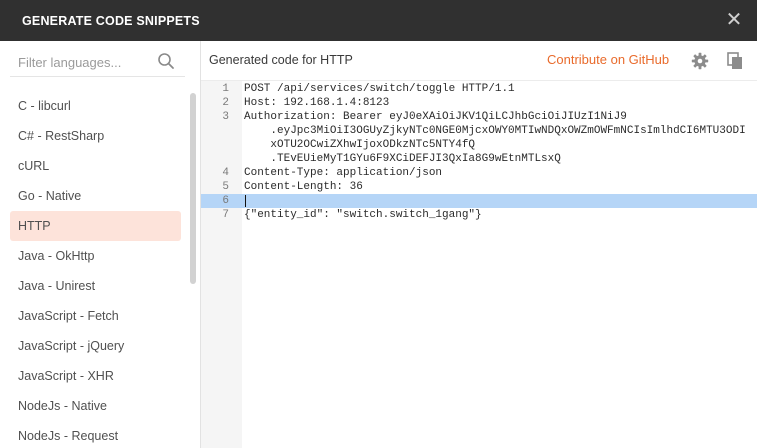 The width and height of the screenshot is (757, 448). Describe the element at coordinates (225, 103) in the screenshot. I see `line-number: 2` at that location.